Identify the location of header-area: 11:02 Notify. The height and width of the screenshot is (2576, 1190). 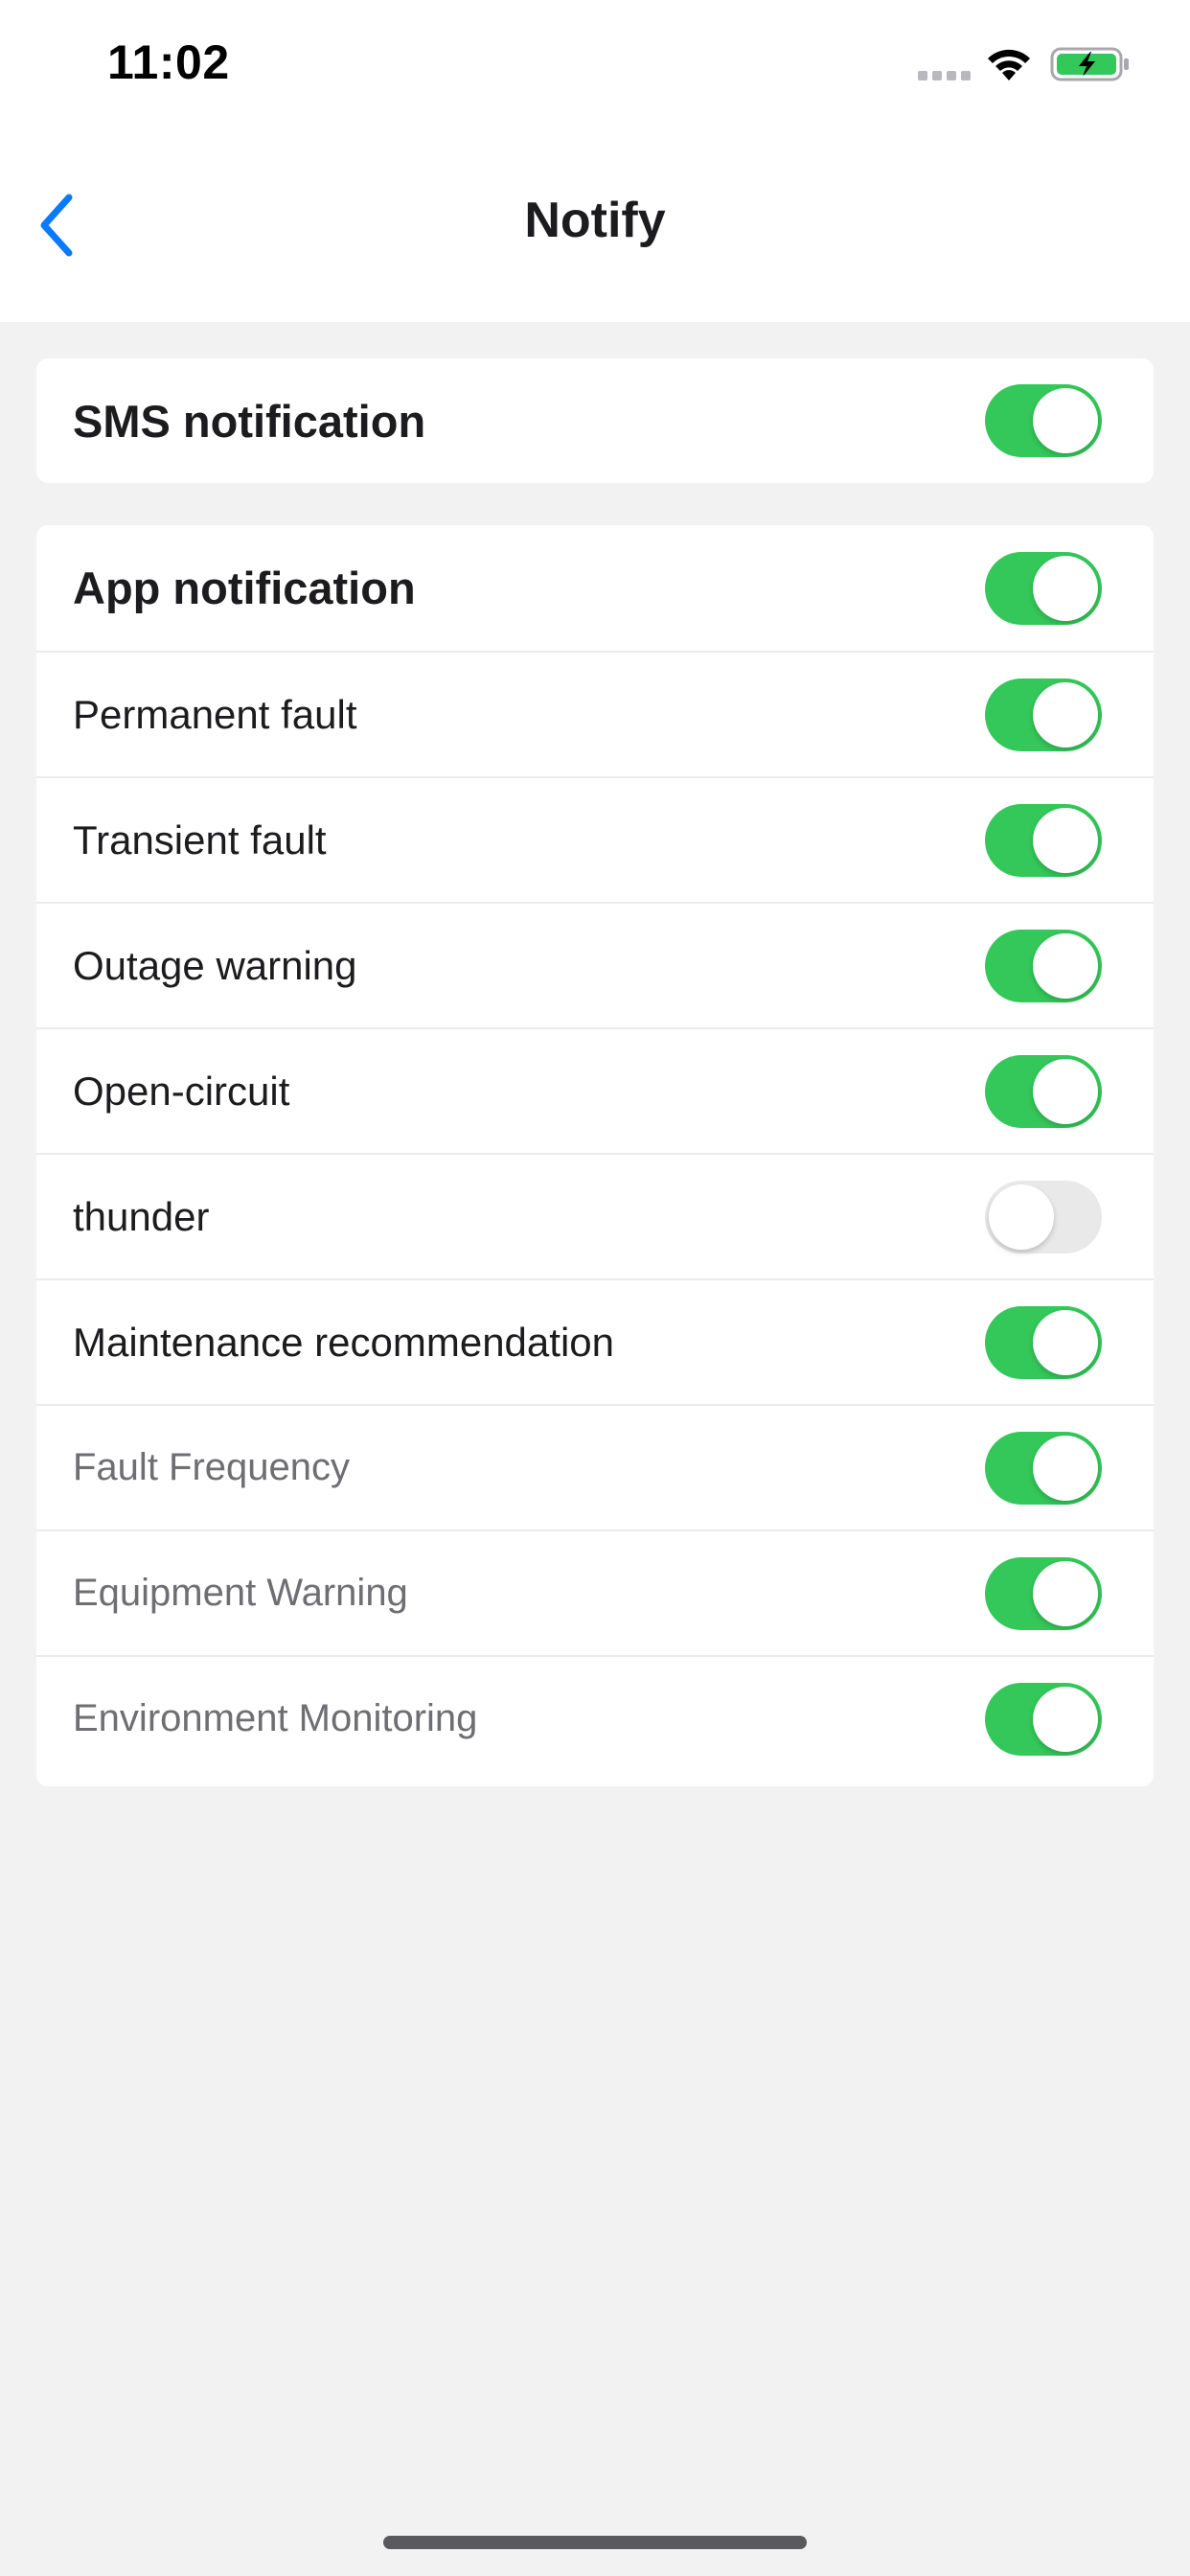
(595, 161).